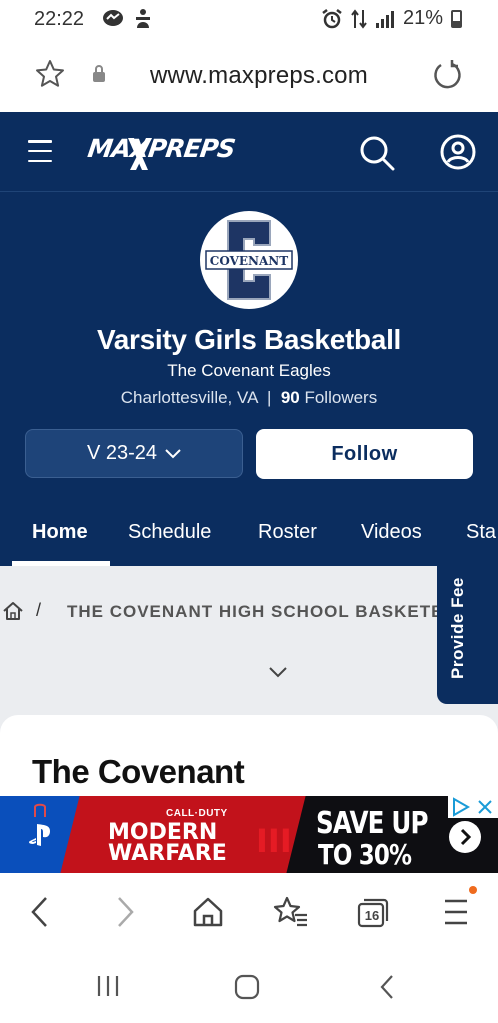  What do you see at coordinates (481, 532) in the screenshot?
I see `tab-stats: Sta` at bounding box center [481, 532].